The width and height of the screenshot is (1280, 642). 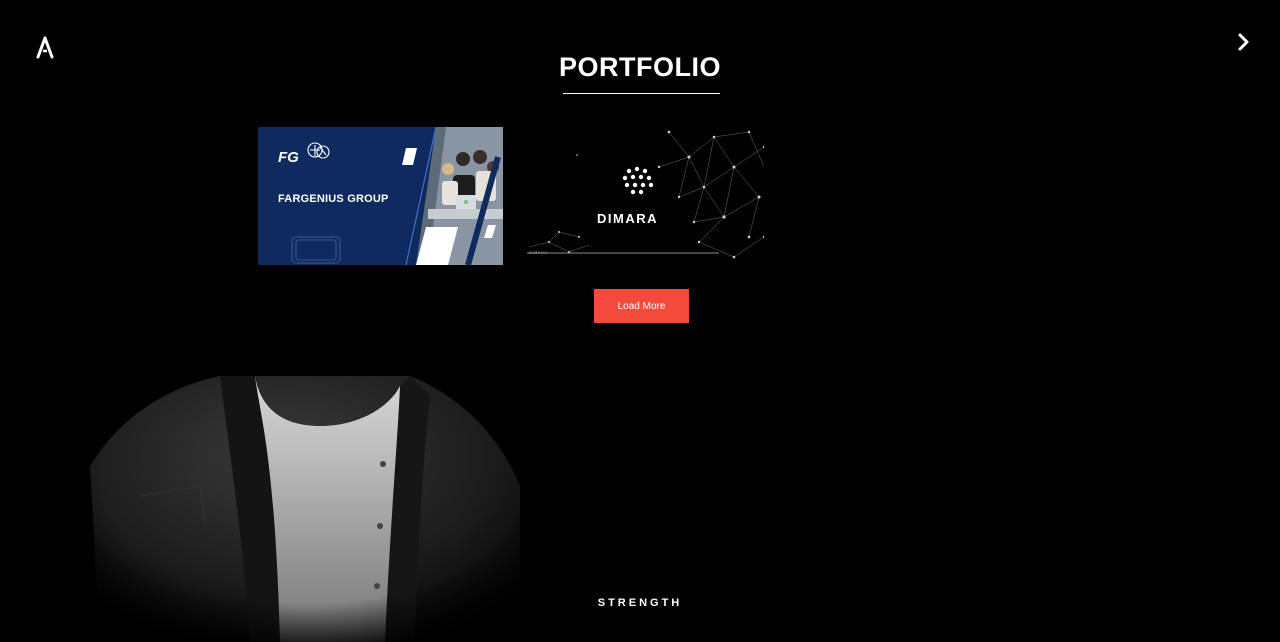 I want to click on fg-mark: FG, so click(x=288, y=157).